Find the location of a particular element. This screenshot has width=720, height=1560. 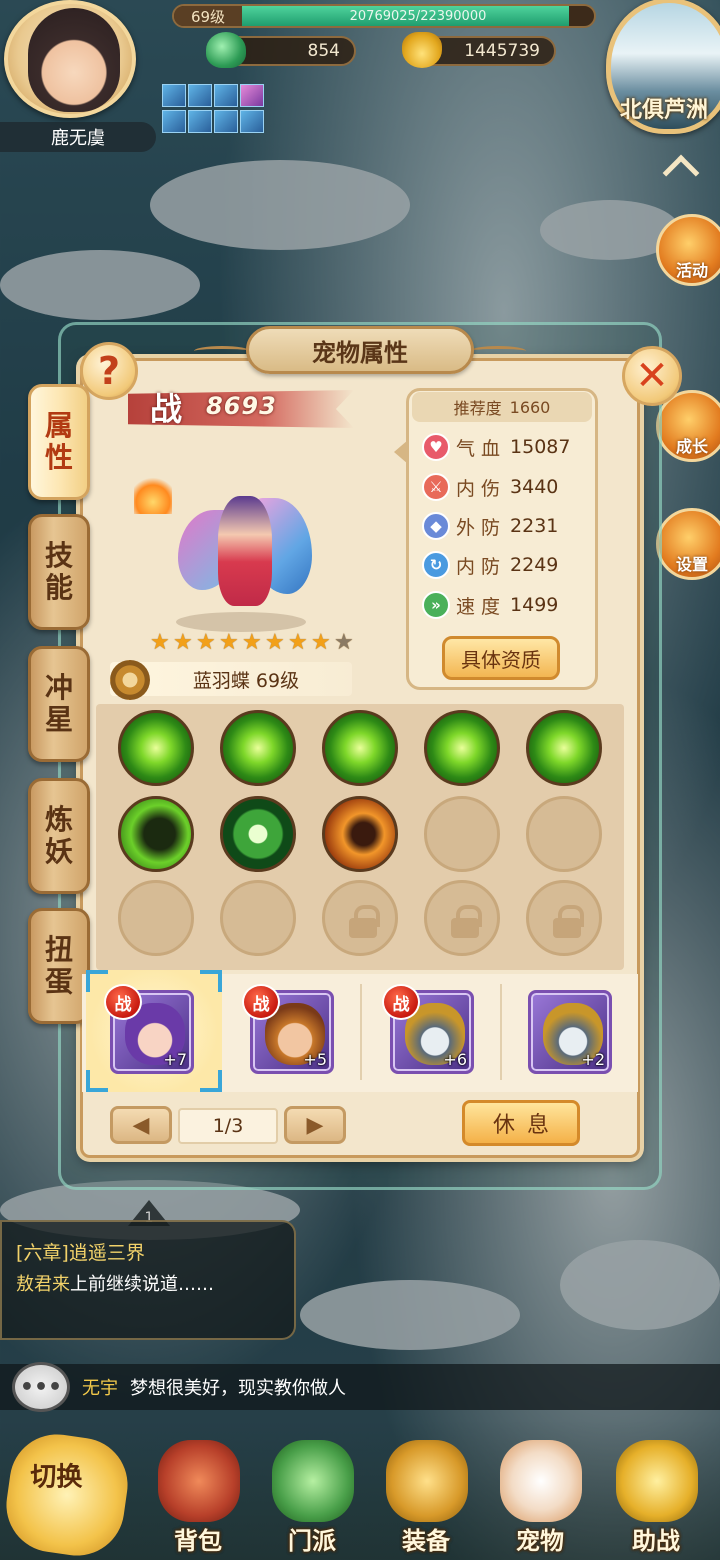

boot-icon: » is located at coordinates (436, 605).